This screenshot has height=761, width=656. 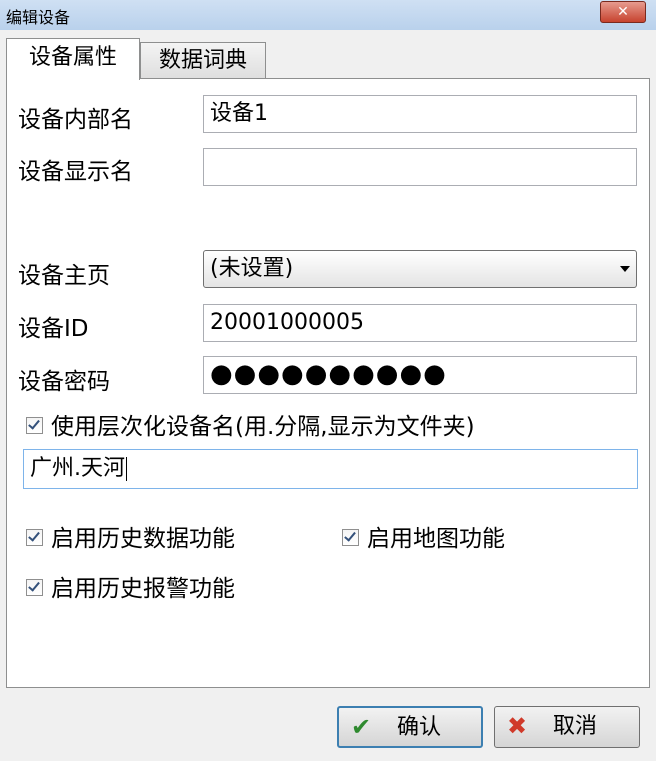 I want to click on cancel-button: ✖ 取消, so click(x=567, y=727).